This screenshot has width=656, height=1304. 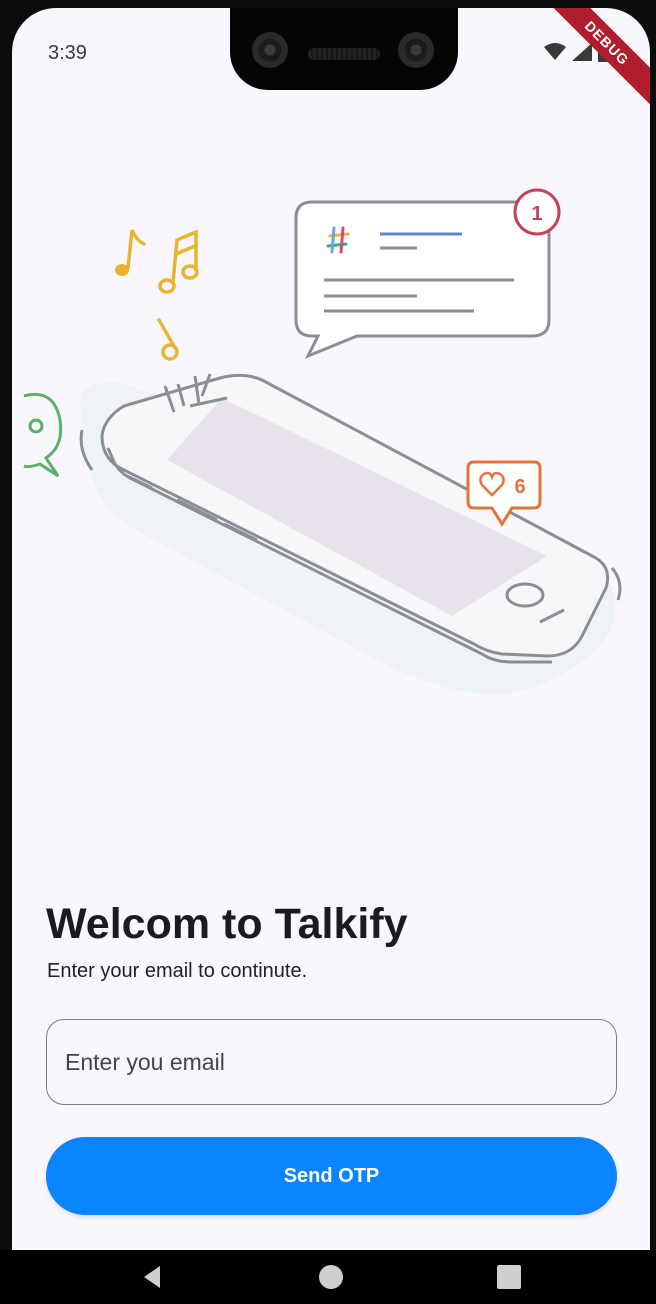 I want to click on home-icon, so click(x=331, y=1277).